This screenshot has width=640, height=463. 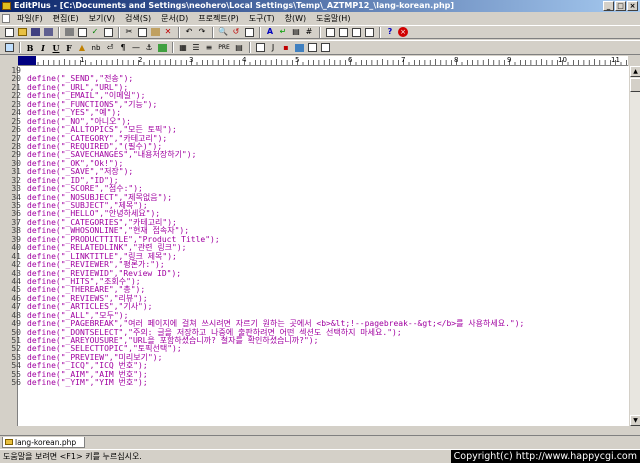 I want to click on horizontal-rule-icon: —, so click(x=136, y=48).